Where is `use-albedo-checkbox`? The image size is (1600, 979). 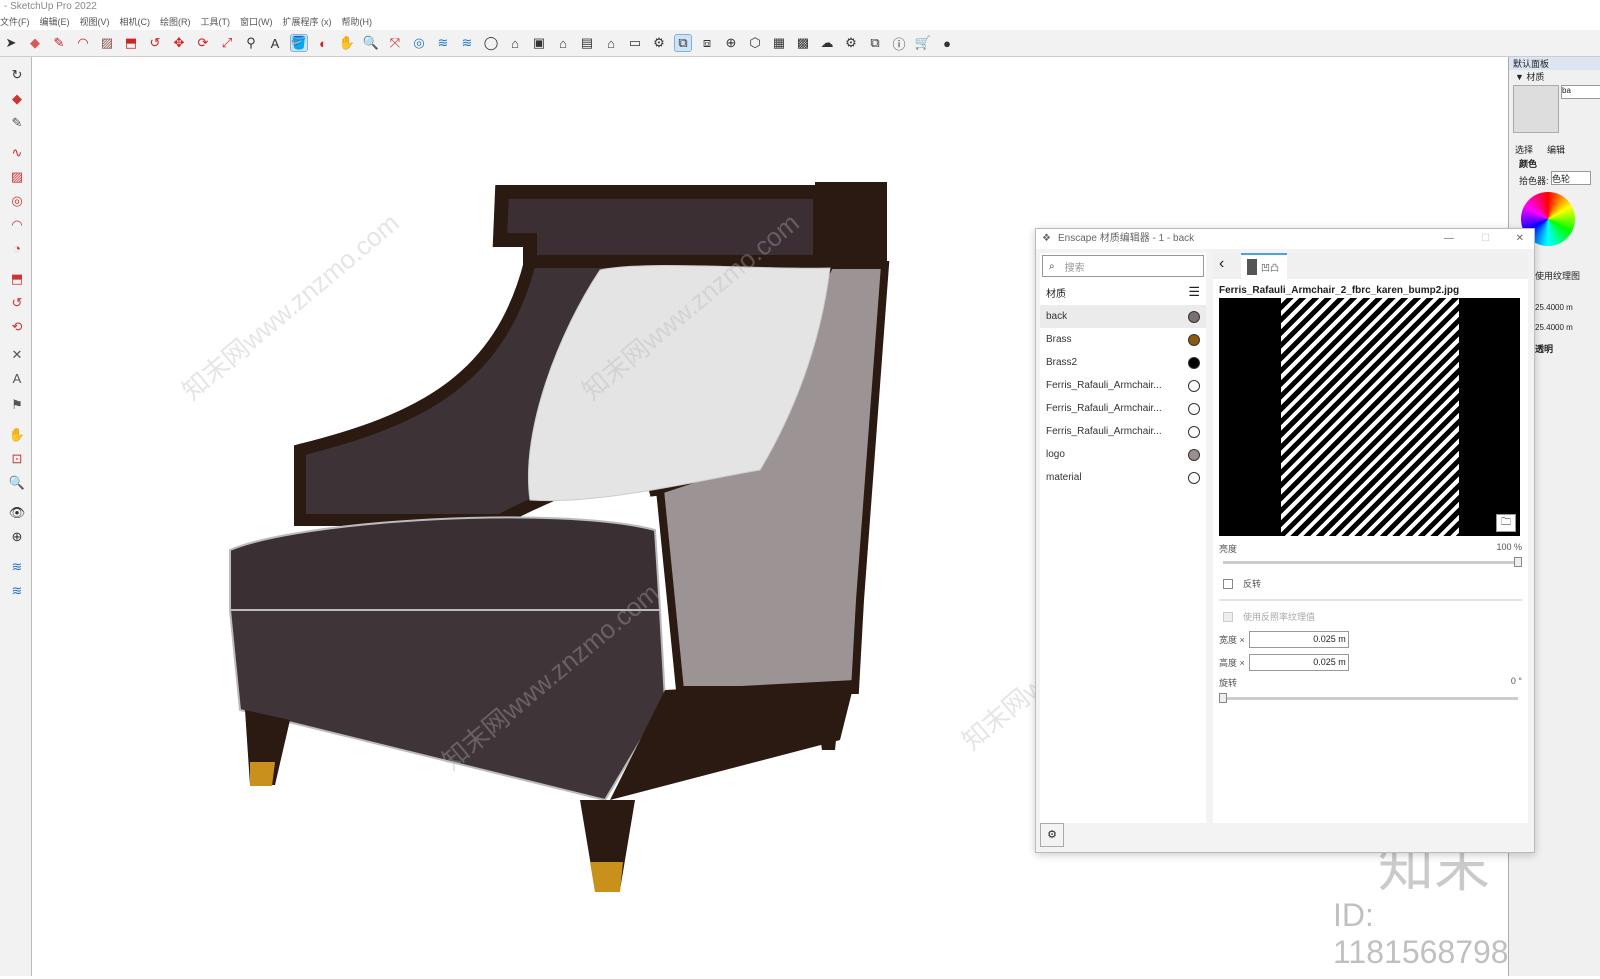 use-albedo-checkbox is located at coordinates (1228, 616).